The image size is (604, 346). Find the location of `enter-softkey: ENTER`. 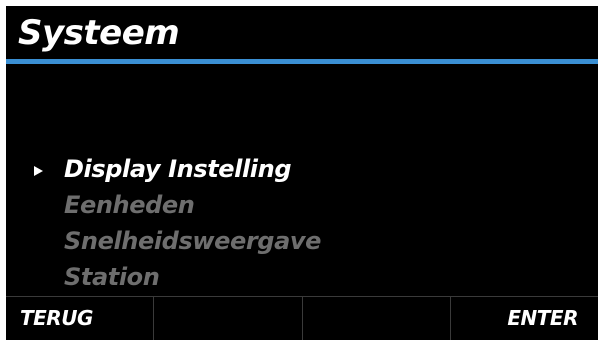

enter-softkey: ENTER is located at coordinates (524, 318).